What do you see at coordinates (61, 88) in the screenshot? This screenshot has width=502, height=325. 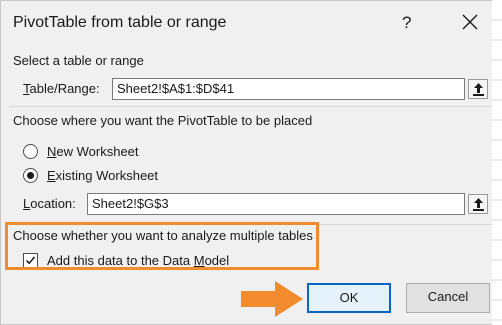 I see `table-range-label: Table/Range:` at bounding box center [61, 88].